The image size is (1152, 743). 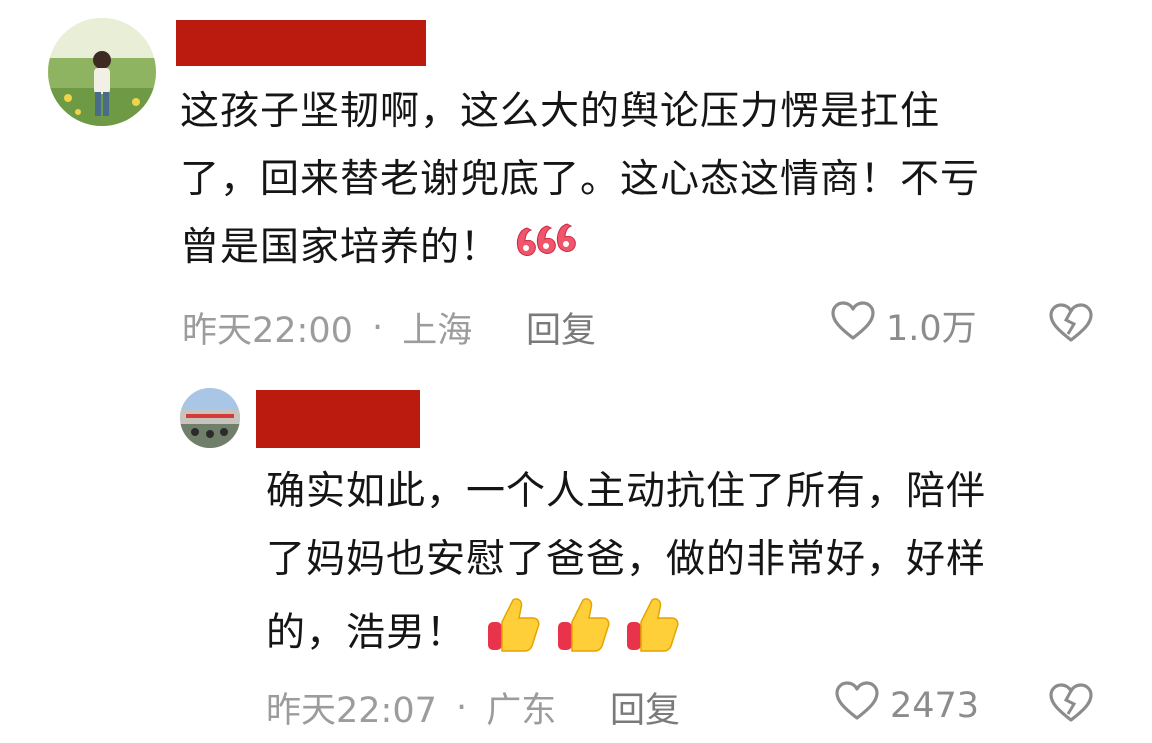 I want to click on comment-line: 曾是国家培养的！, so click(x=340, y=247).